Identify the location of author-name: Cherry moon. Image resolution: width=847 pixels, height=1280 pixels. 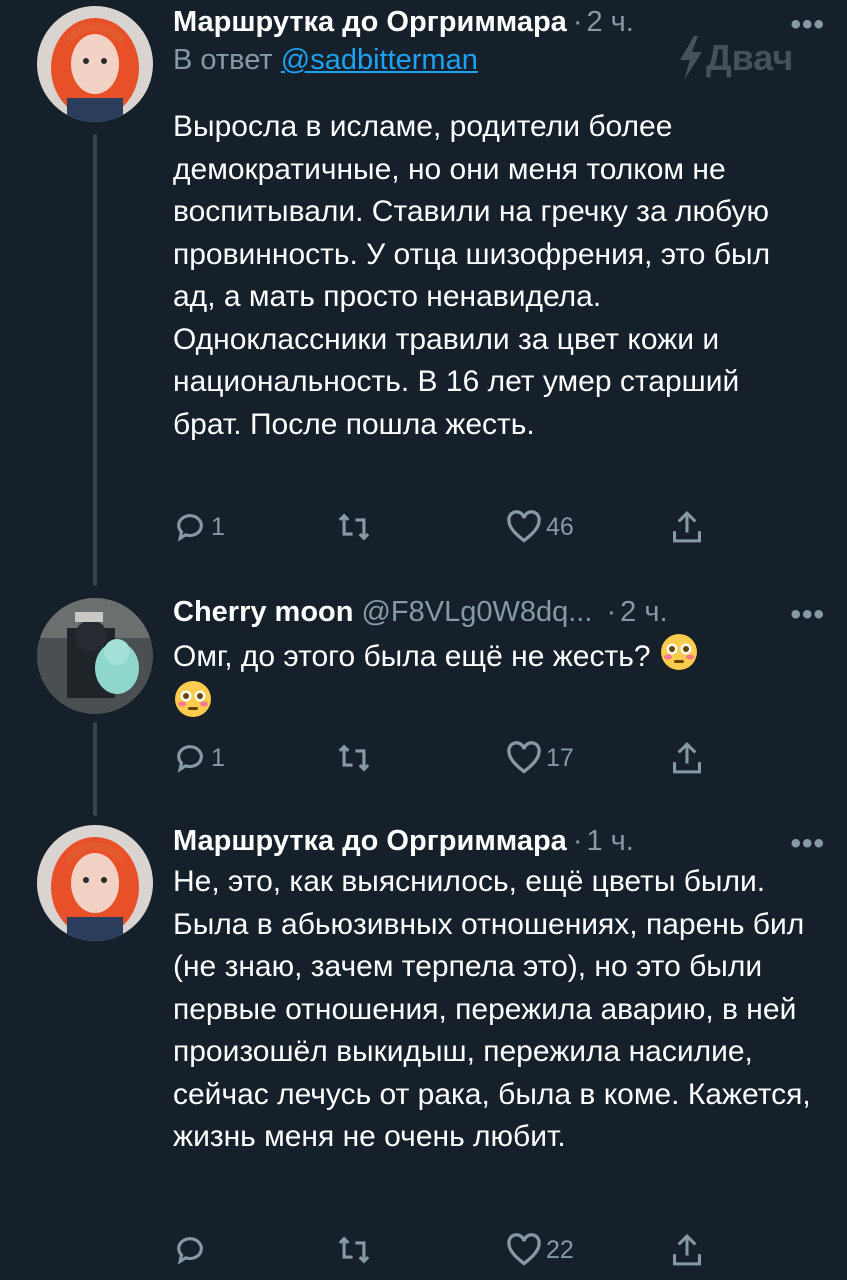
(263, 612).